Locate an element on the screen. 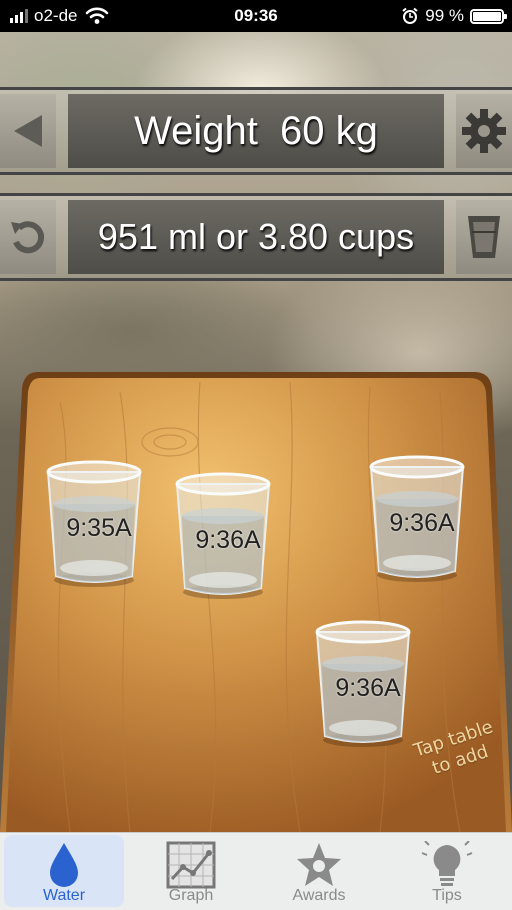 The height and width of the screenshot is (910, 512). lightbulb-icon is located at coordinates (447, 863).